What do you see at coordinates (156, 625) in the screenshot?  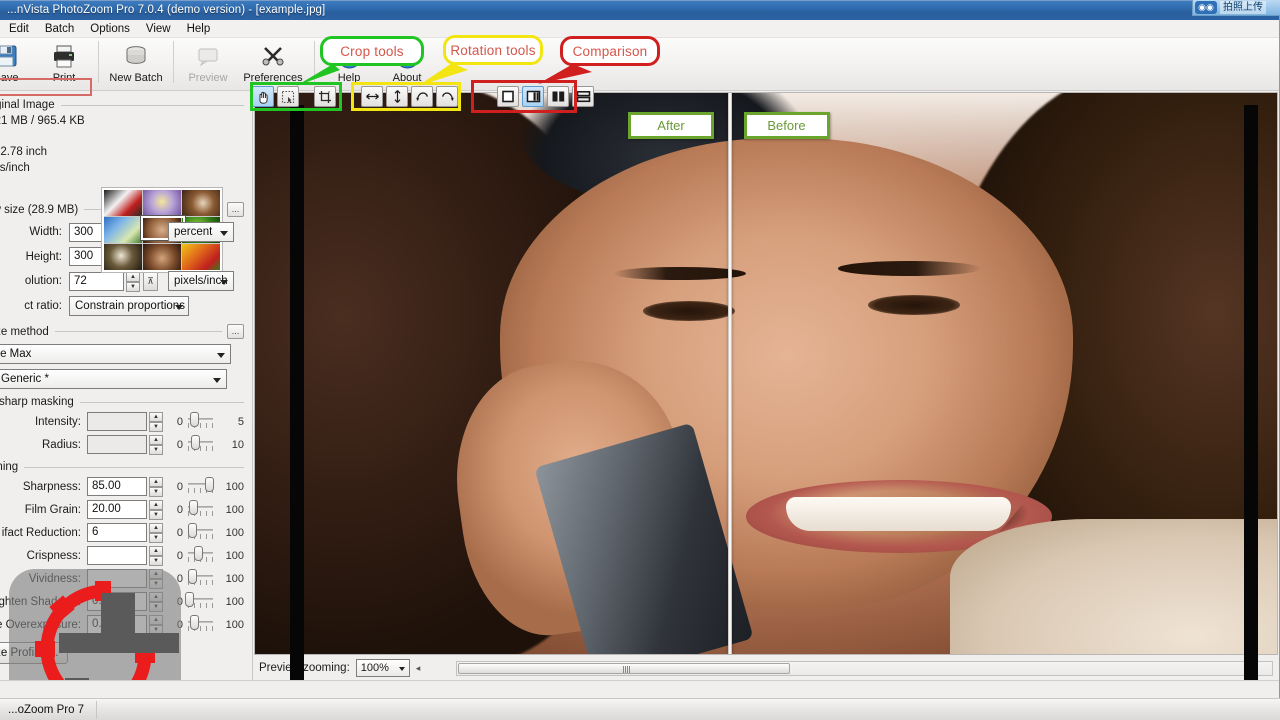 I see `spinner-reduce-overexposure: ▲ ▼` at bounding box center [156, 625].